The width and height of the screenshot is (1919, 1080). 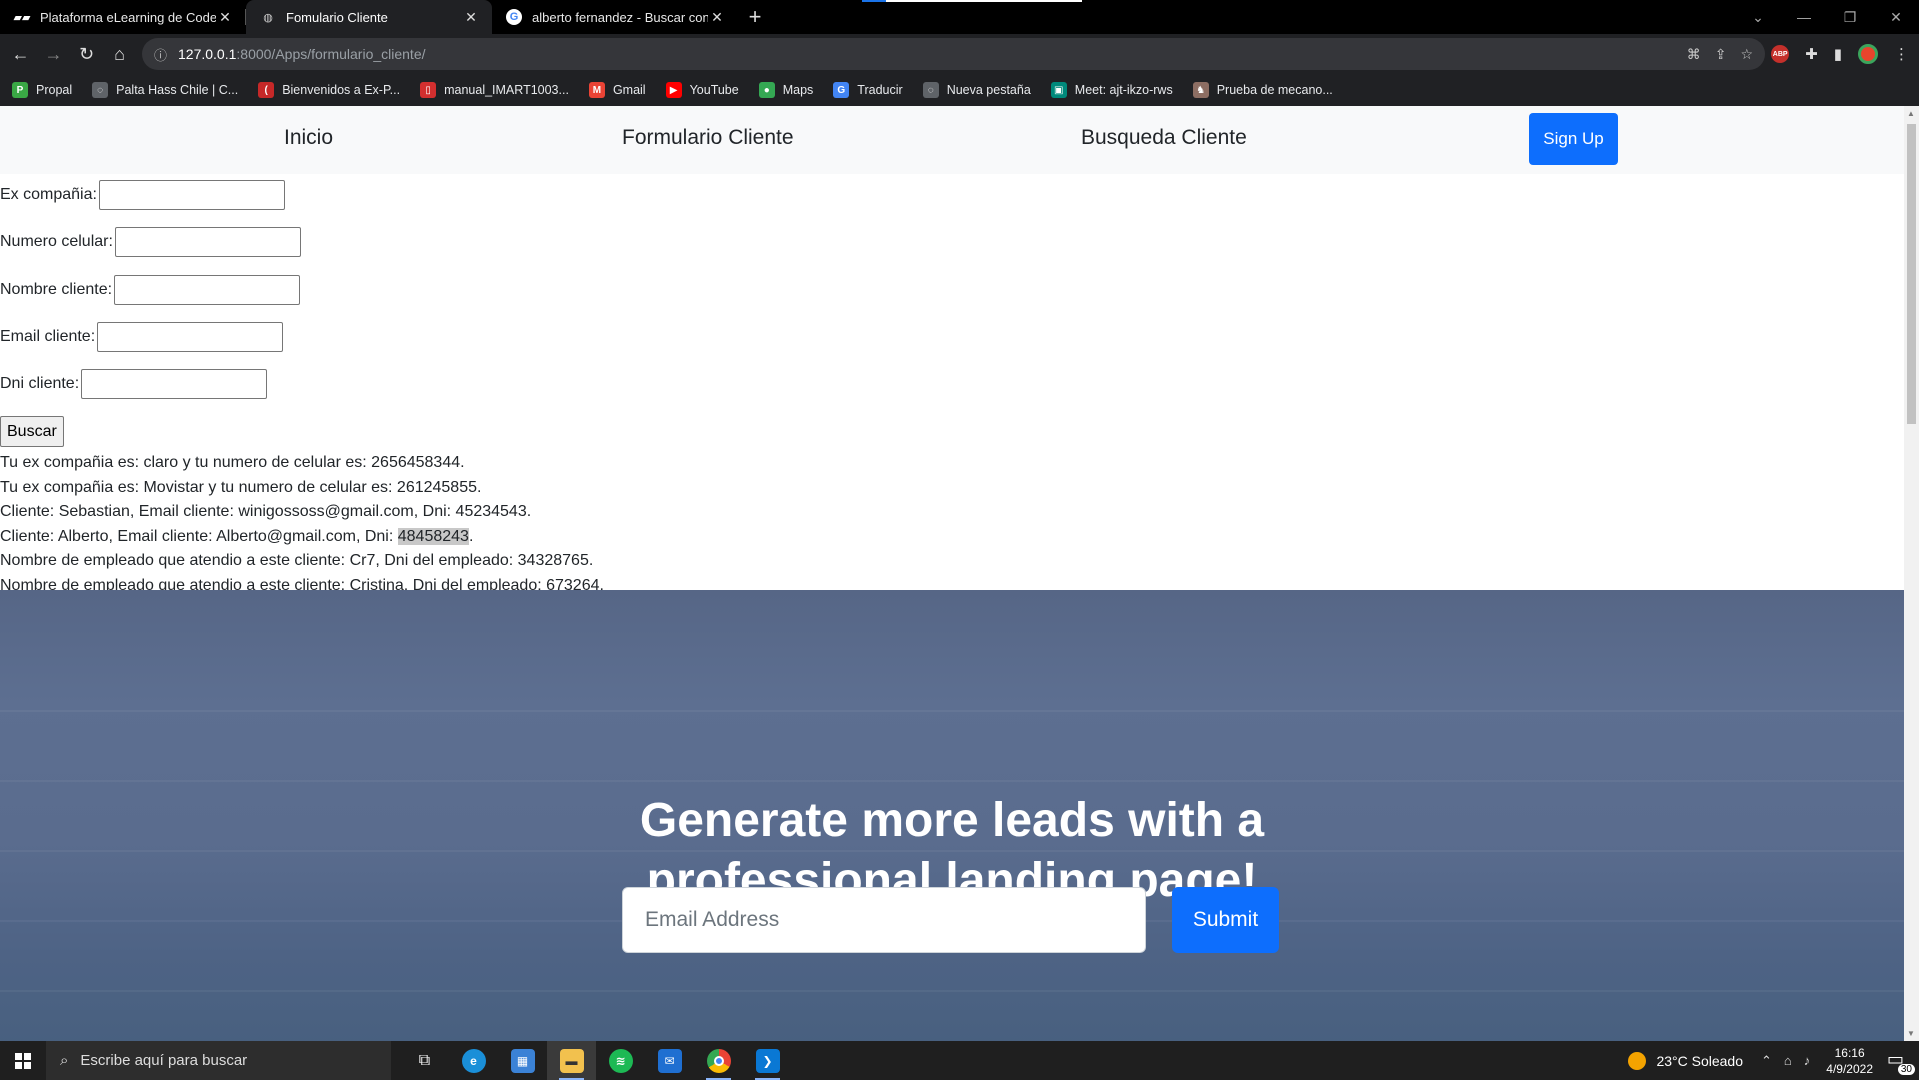 I want to click on bookmark-star-icon: ☆, so click(x=1746, y=54).